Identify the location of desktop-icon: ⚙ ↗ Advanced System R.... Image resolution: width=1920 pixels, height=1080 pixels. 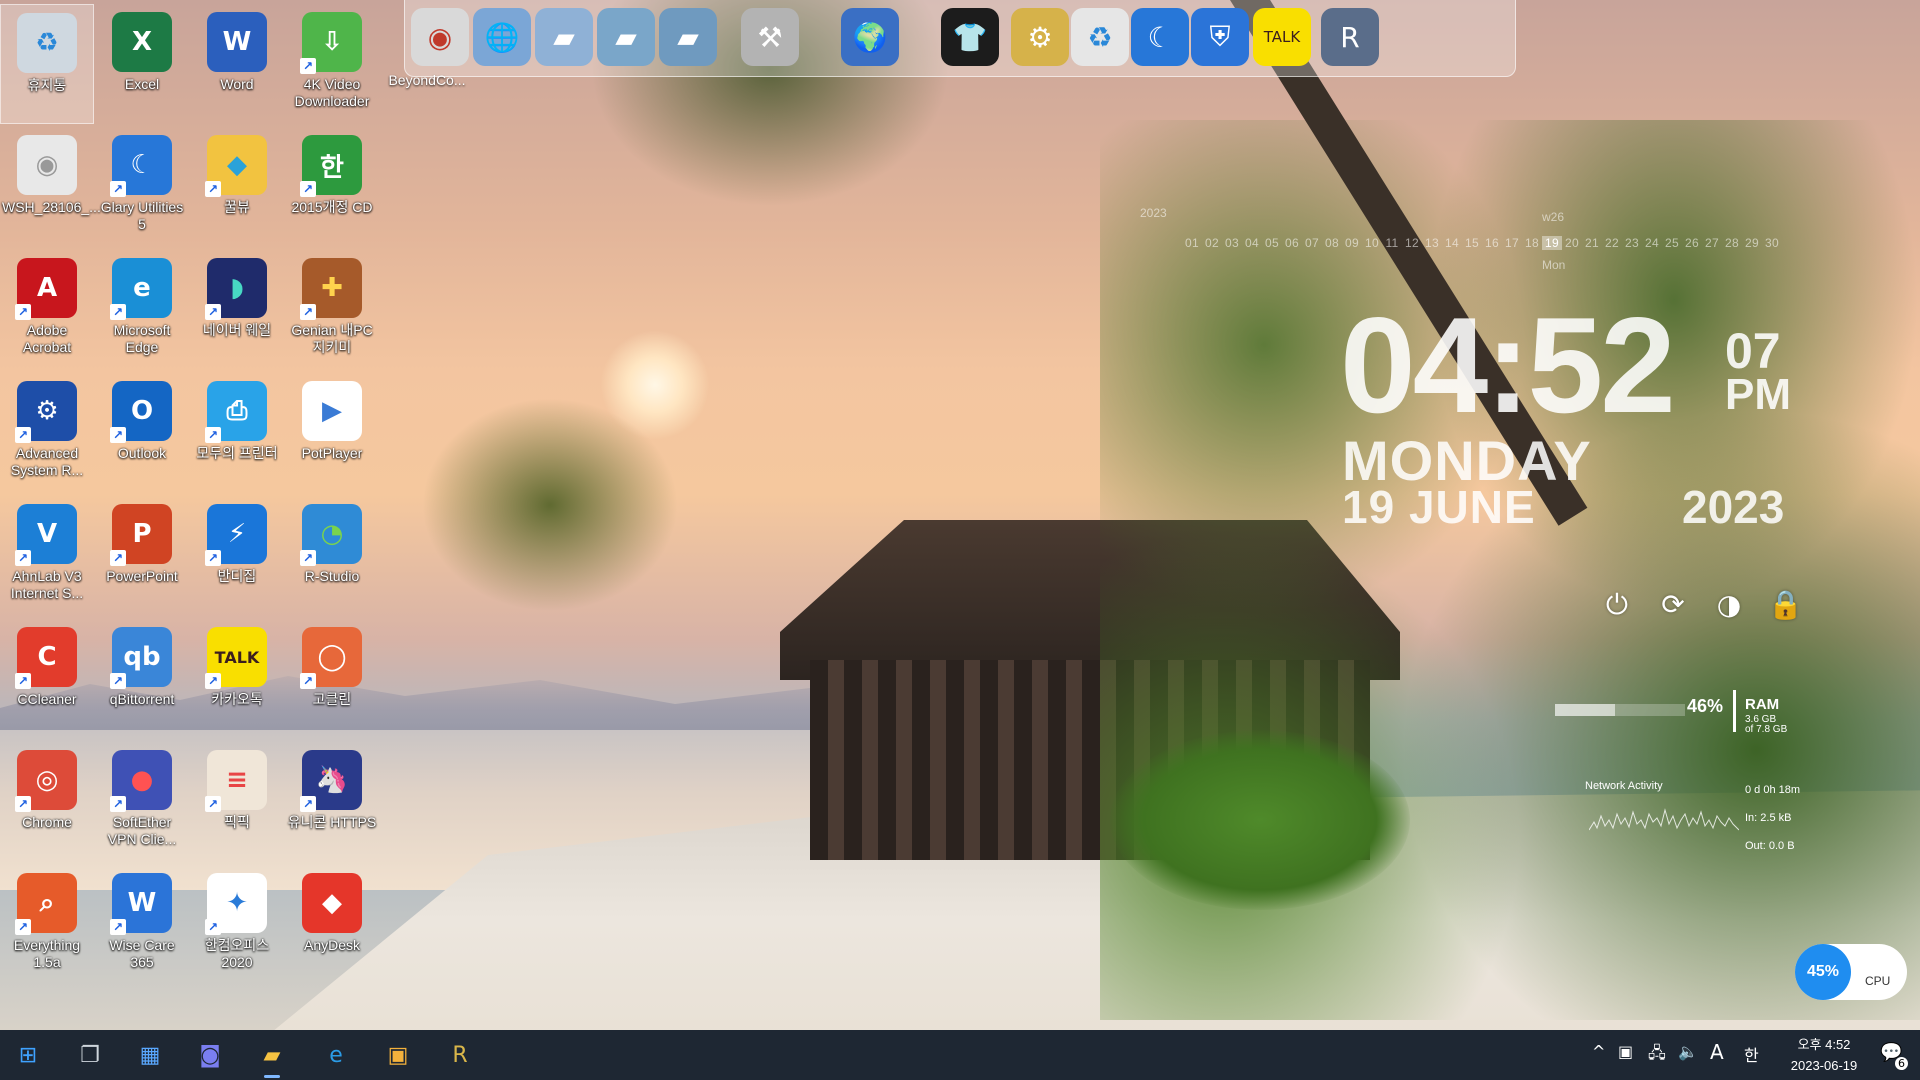
(47, 433).